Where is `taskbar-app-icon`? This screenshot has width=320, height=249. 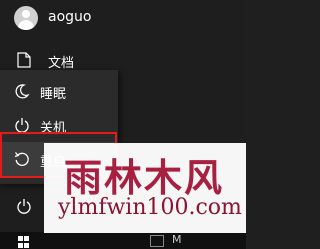 taskbar-app-icon is located at coordinates (157, 241).